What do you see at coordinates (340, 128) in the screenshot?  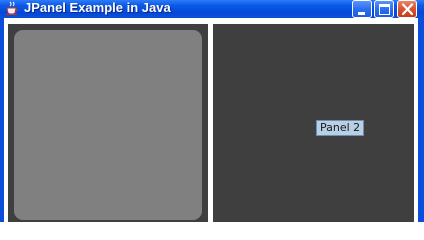 I see `panel-2-label: Panel 2` at bounding box center [340, 128].